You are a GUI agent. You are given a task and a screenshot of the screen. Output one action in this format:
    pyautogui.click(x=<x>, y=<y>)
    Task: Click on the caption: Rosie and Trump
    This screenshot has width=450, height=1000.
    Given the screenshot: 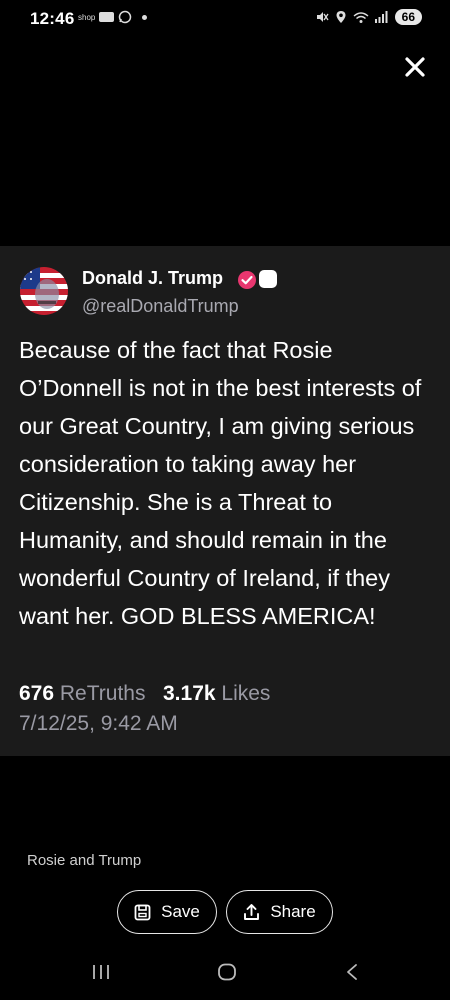 What is the action you would take?
    pyautogui.click(x=84, y=860)
    